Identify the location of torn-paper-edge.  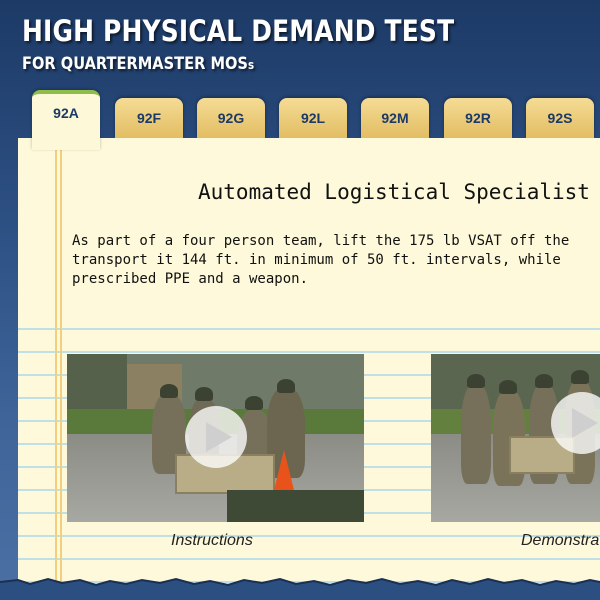
(300, 588).